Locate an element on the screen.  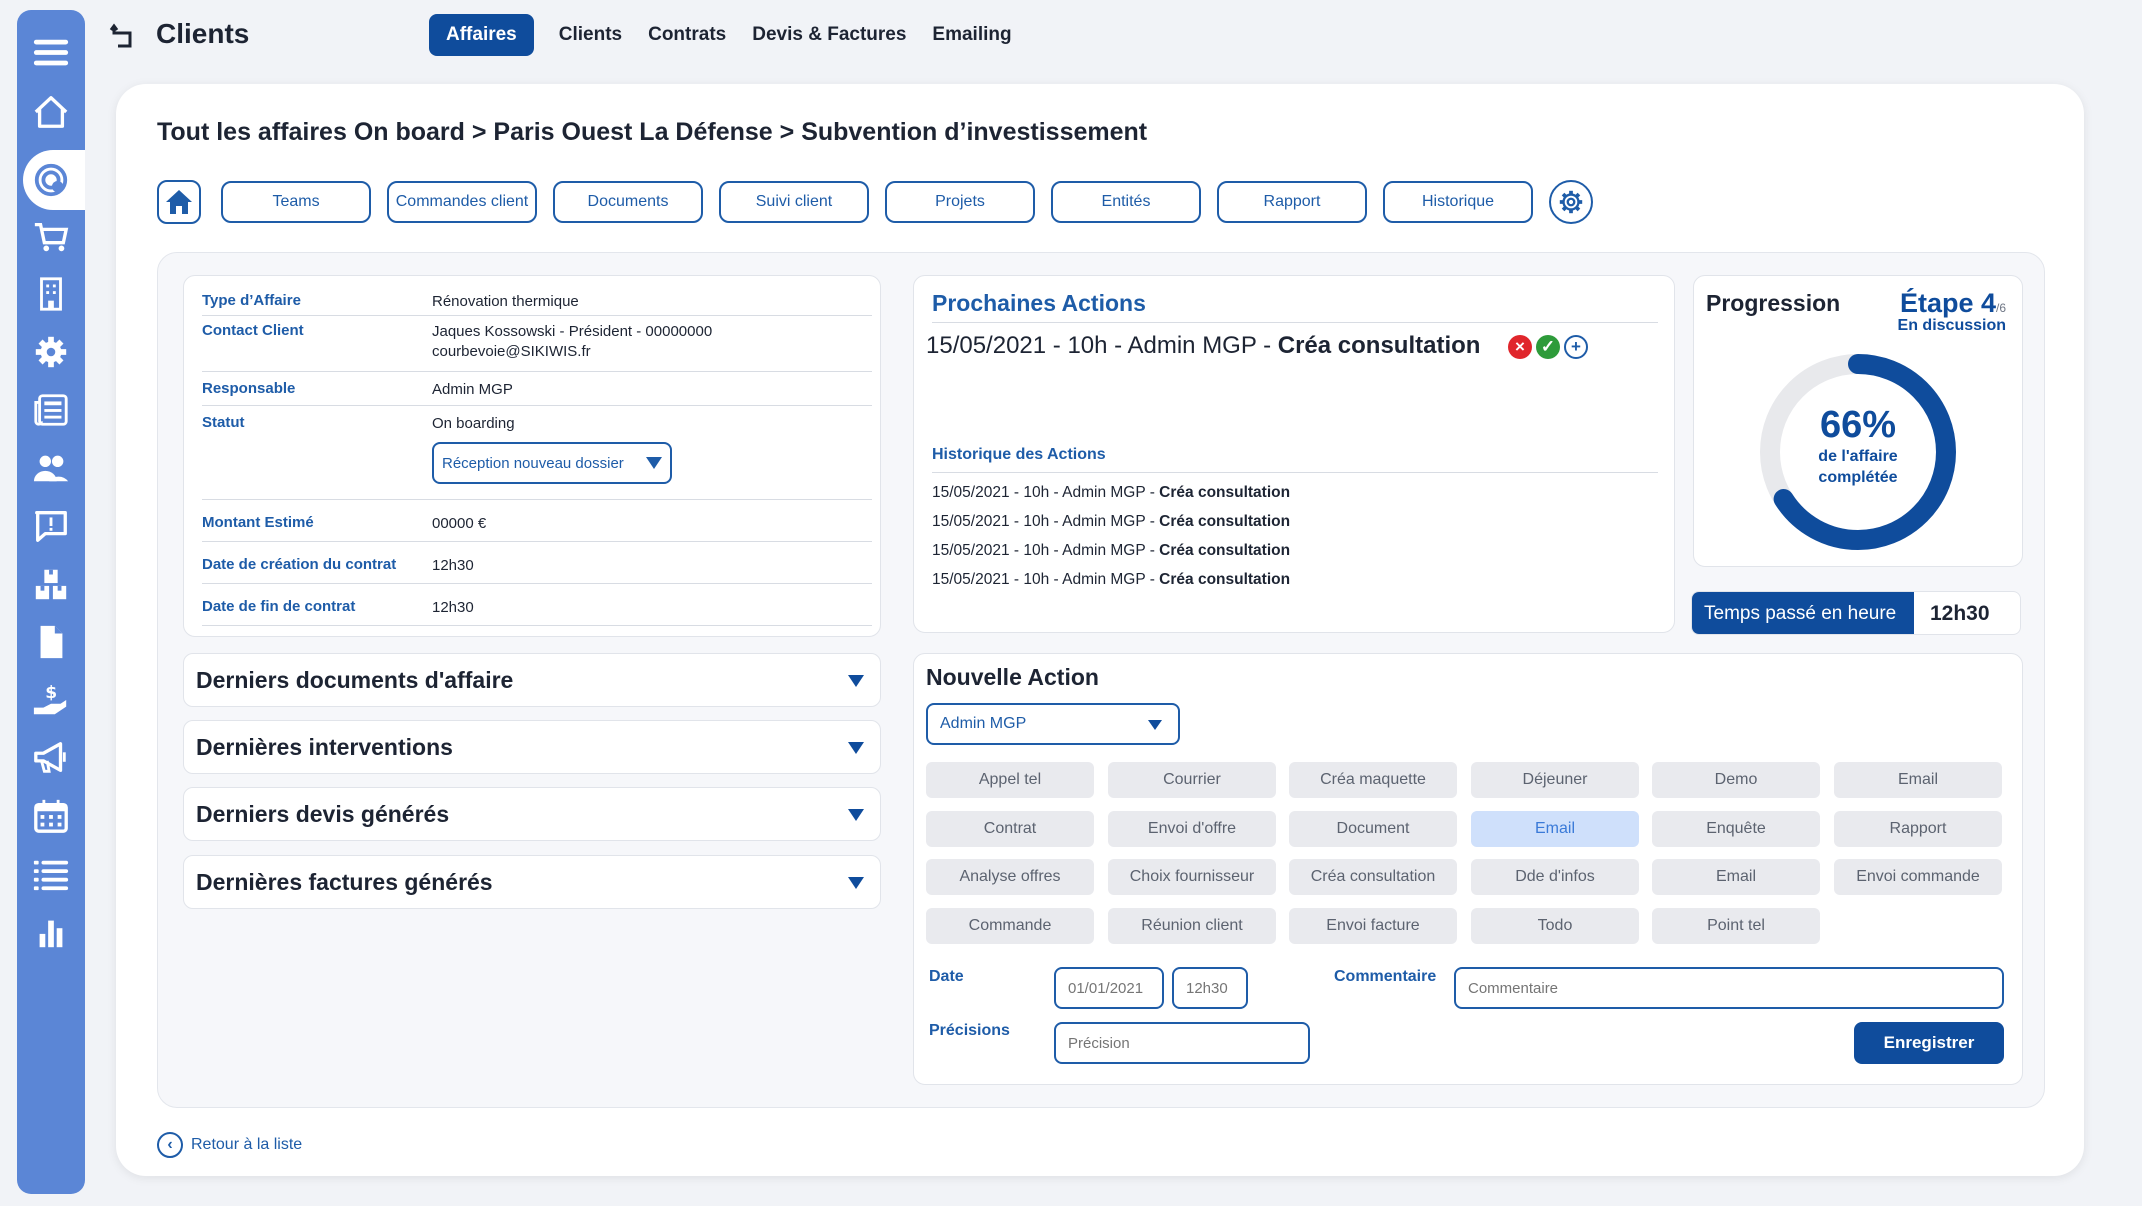
action-type-chip: Commande is located at coordinates (1010, 926).